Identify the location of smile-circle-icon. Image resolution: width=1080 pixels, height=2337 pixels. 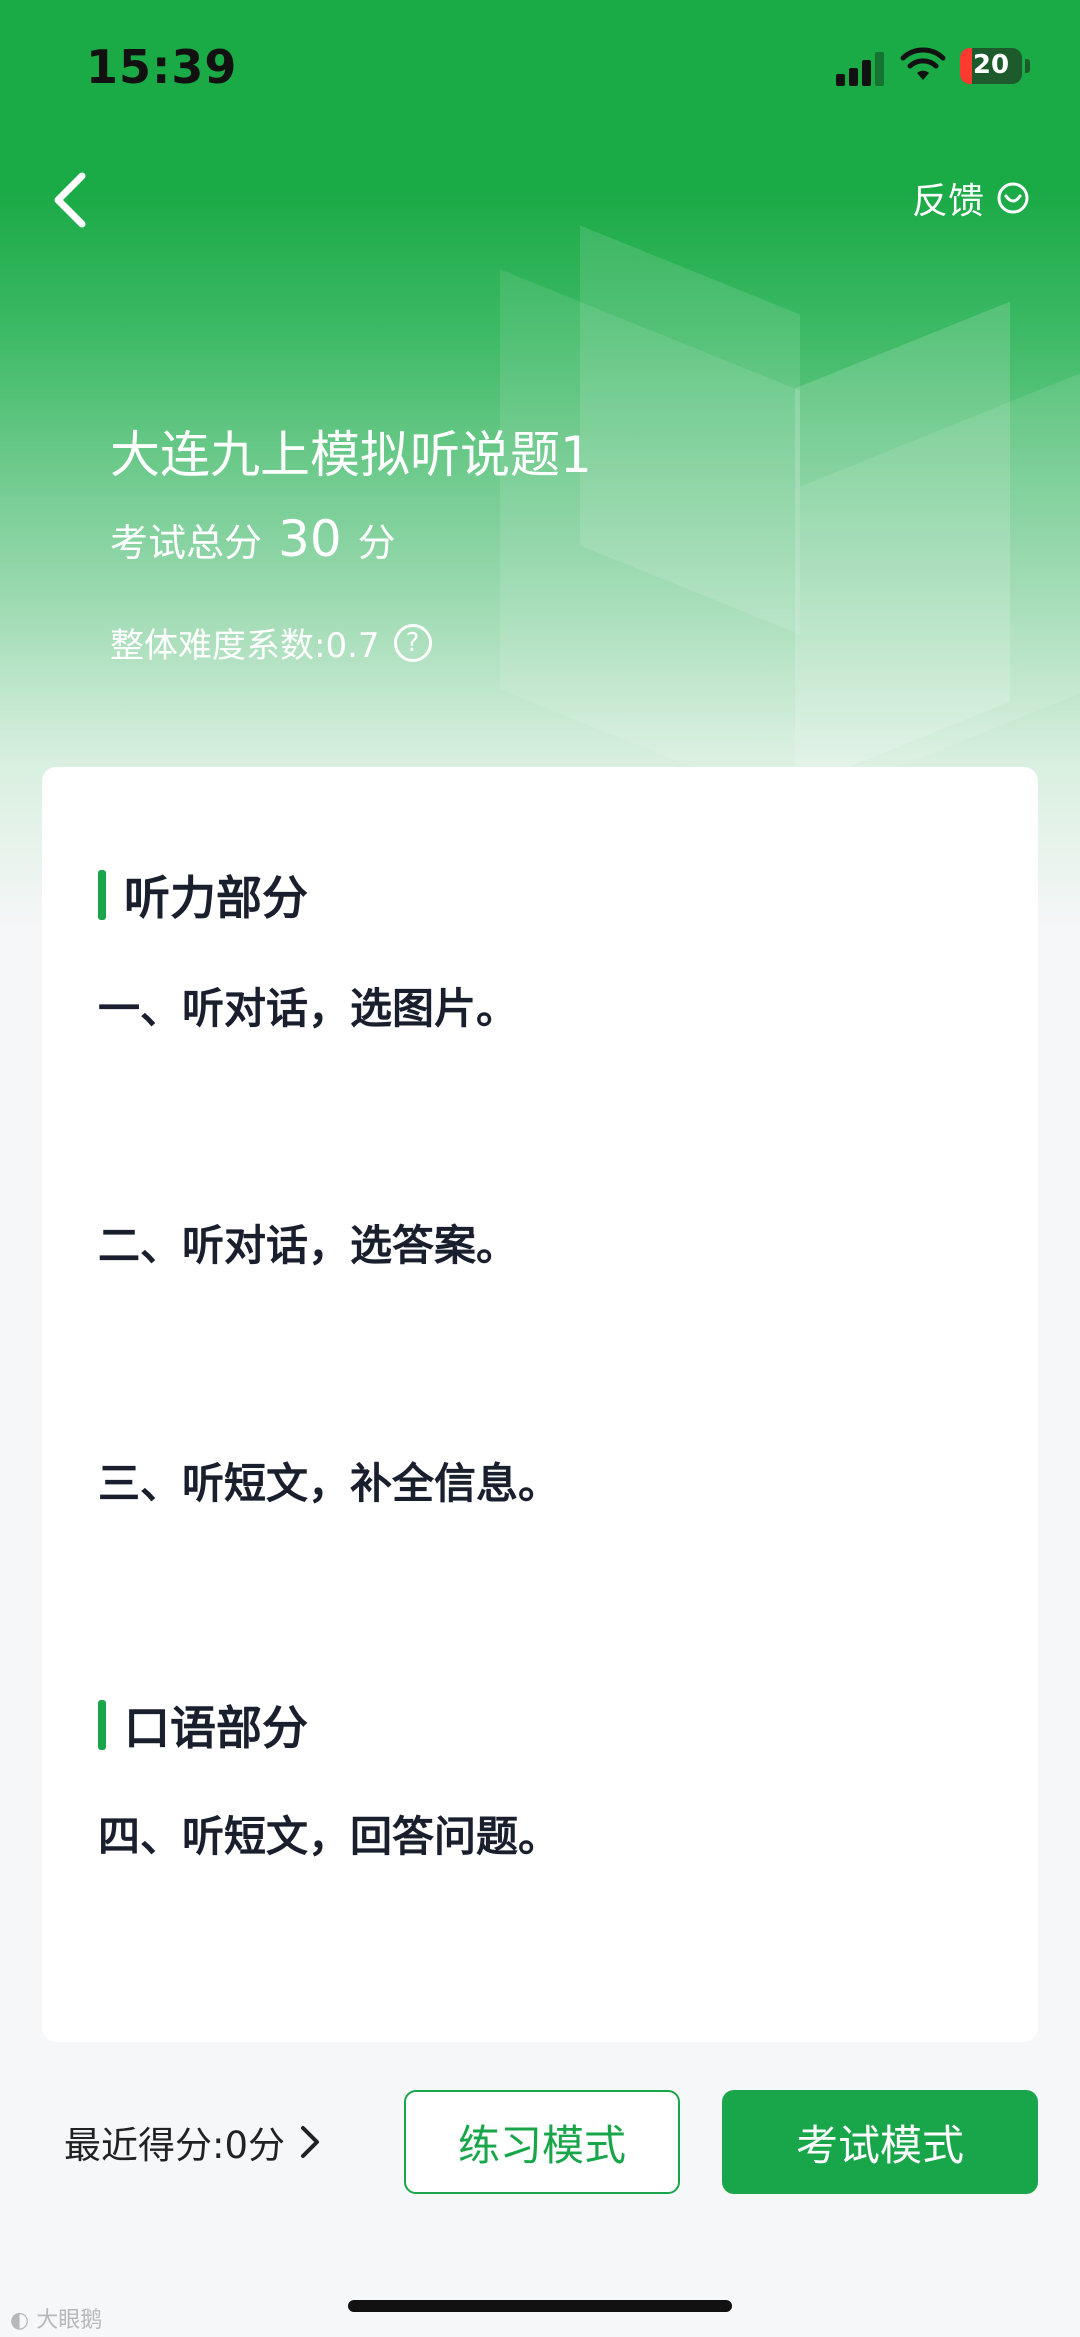
(1013, 198).